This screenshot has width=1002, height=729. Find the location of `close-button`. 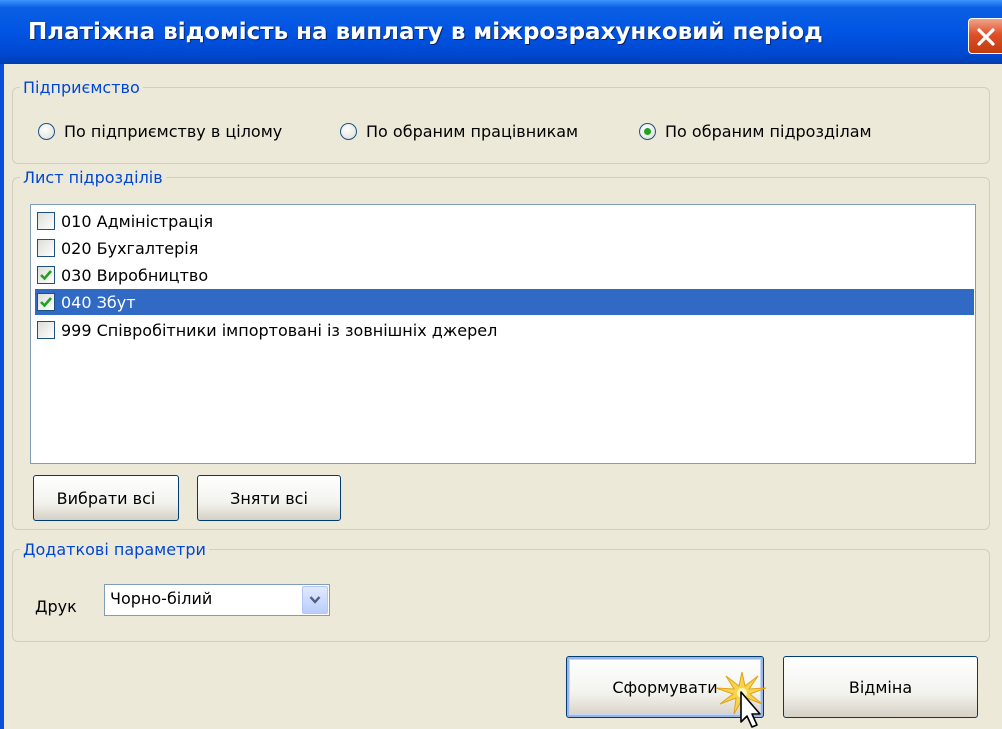

close-button is located at coordinates (985, 36).